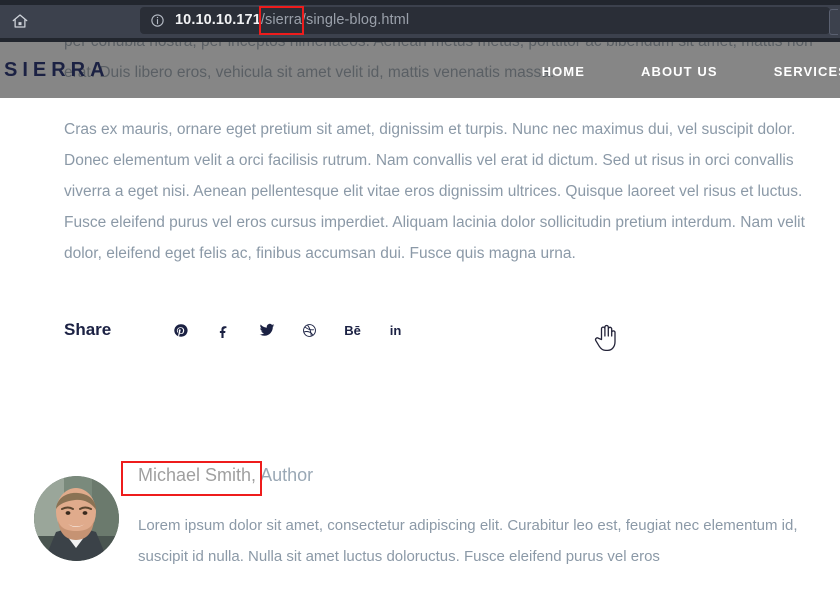  Describe the element at coordinates (223, 330) in the screenshot. I see `facebook-icon` at that location.